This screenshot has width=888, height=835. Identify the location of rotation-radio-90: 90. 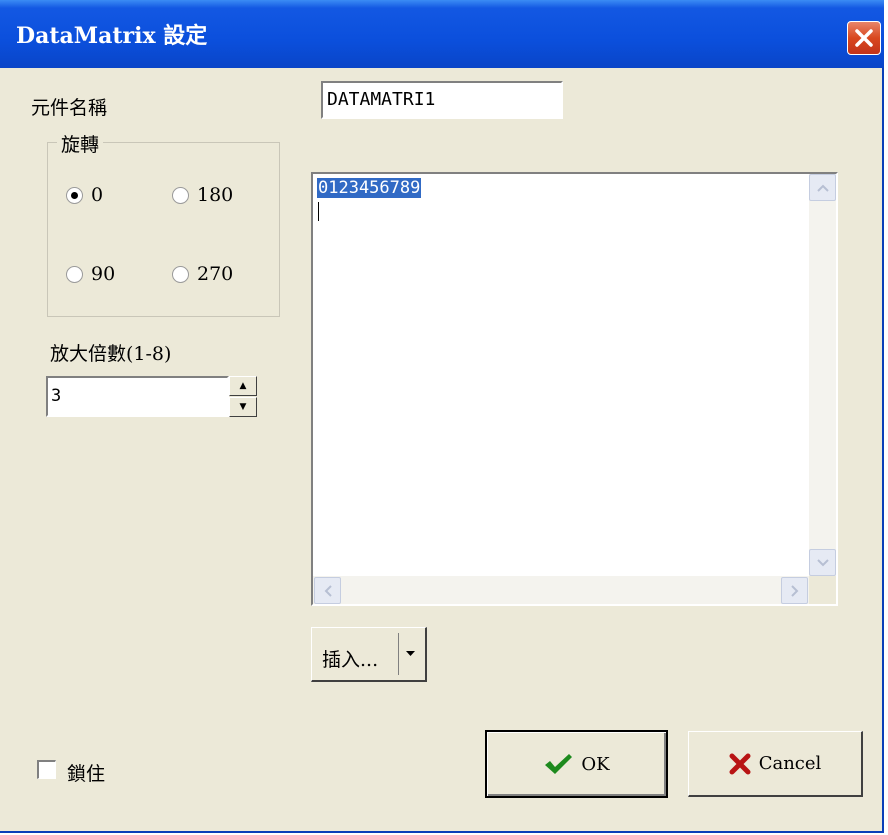
(90, 274).